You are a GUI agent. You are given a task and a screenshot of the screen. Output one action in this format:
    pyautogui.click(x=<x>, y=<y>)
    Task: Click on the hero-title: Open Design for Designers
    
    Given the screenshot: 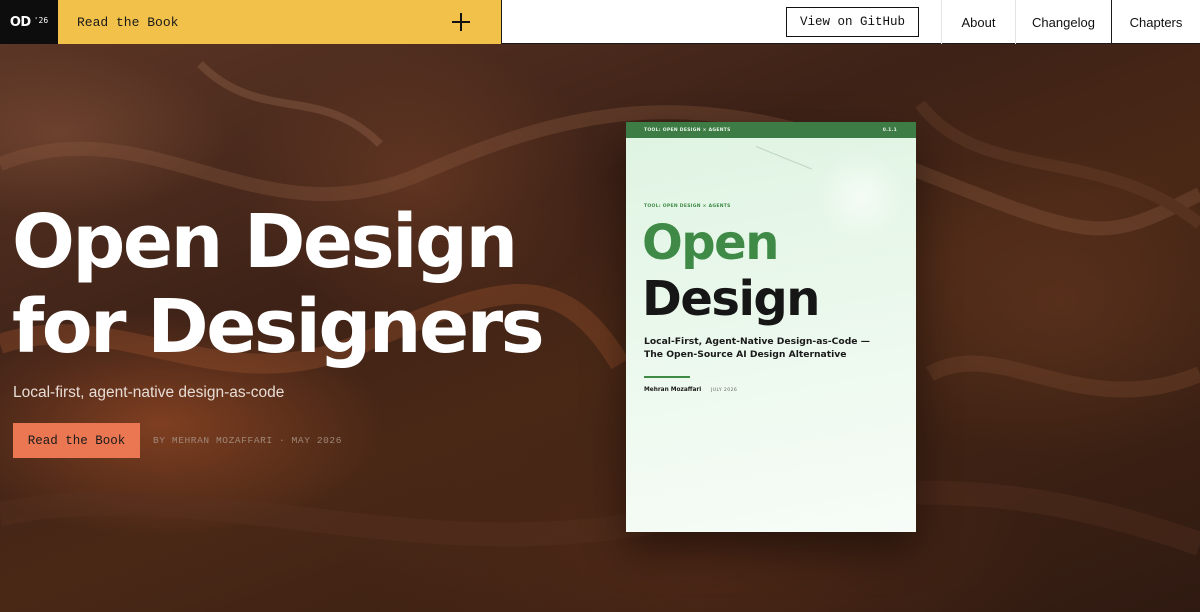 What is the action you would take?
    pyautogui.click(x=312, y=285)
    